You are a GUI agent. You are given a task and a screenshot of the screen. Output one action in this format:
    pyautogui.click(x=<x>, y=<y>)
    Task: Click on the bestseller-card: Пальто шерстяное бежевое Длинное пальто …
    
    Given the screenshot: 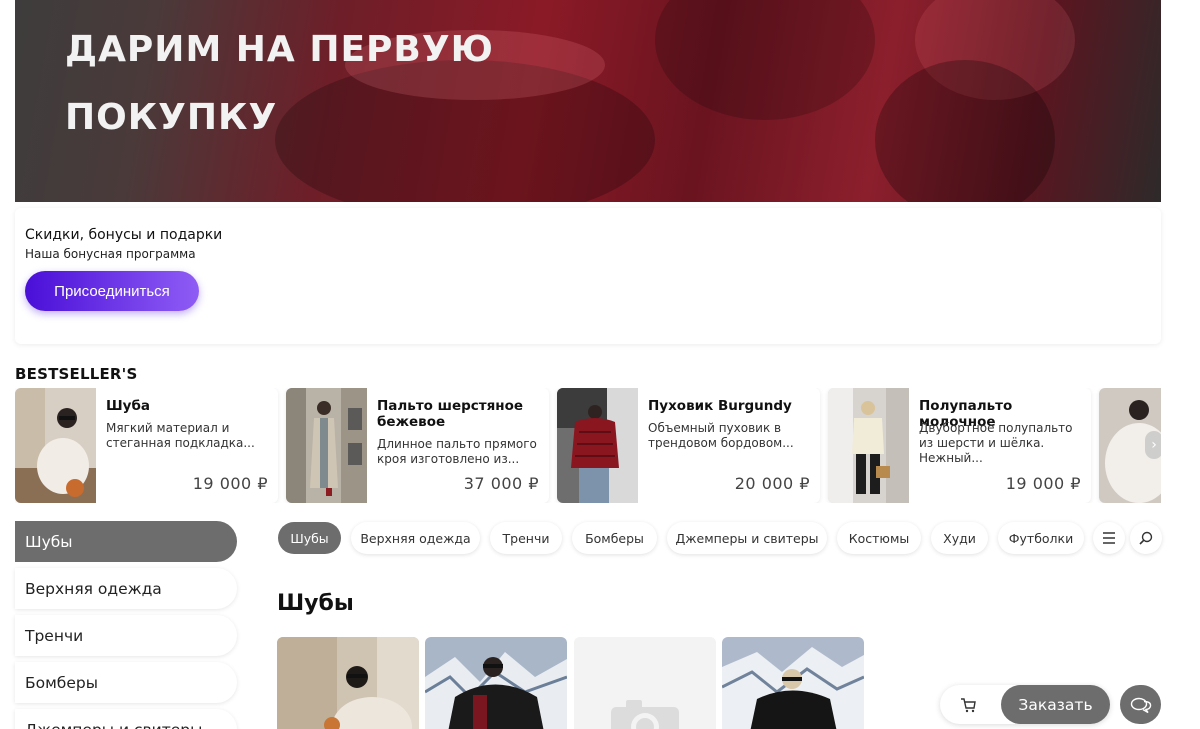 What is the action you would take?
    pyautogui.click(x=417, y=445)
    